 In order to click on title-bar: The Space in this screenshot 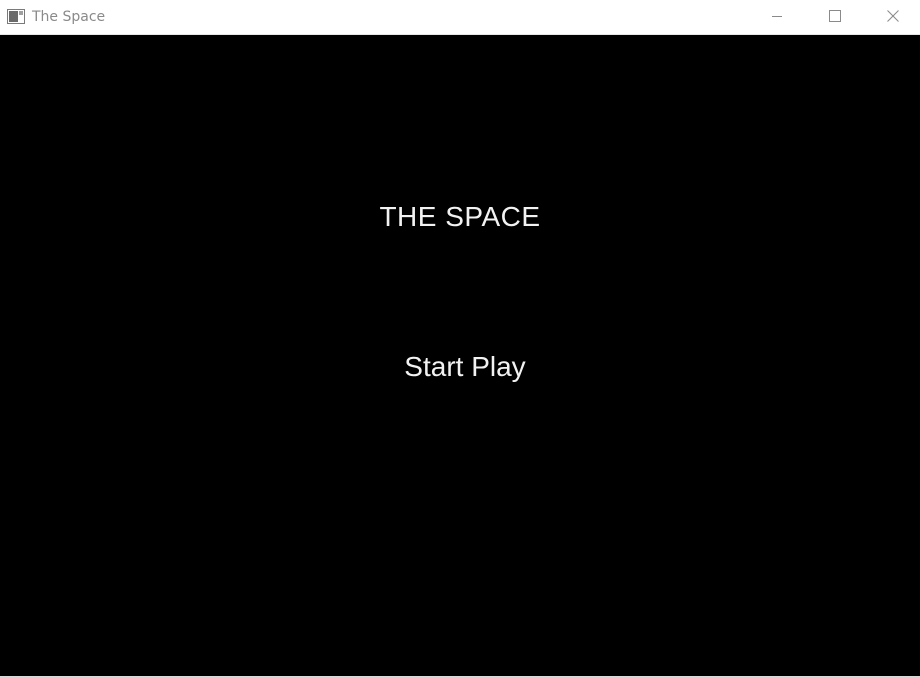, I will do `click(460, 17)`.